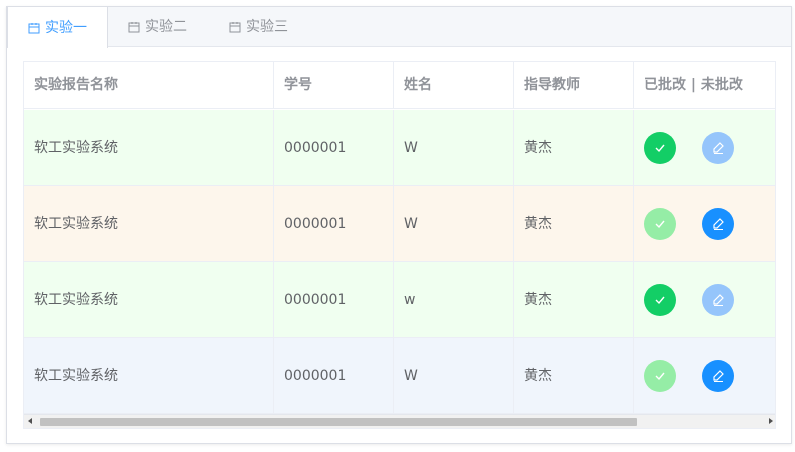 This screenshot has height=452, width=795. I want to click on tab-experiment-1: 实验一, so click(57, 27).